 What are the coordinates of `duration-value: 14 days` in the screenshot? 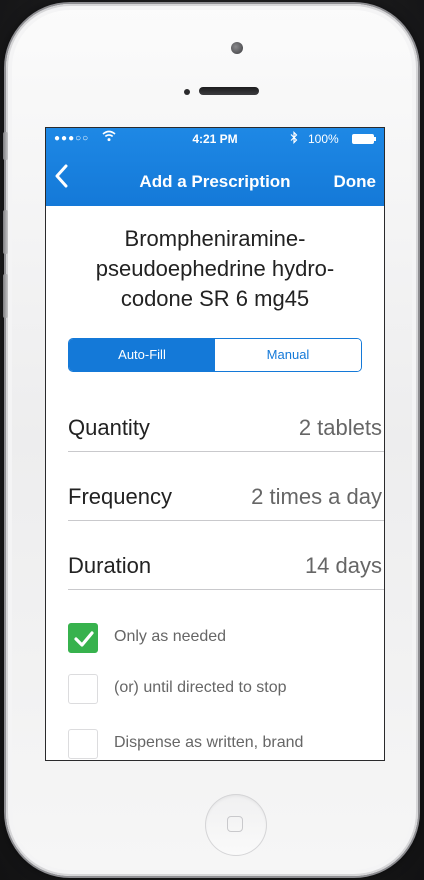 It's located at (343, 566).